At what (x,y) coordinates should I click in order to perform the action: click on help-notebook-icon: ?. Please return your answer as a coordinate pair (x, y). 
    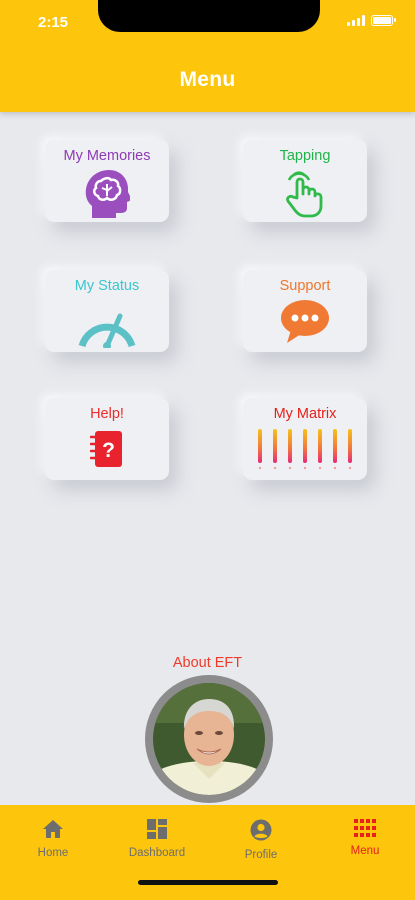
    Looking at the image, I should click on (107, 449).